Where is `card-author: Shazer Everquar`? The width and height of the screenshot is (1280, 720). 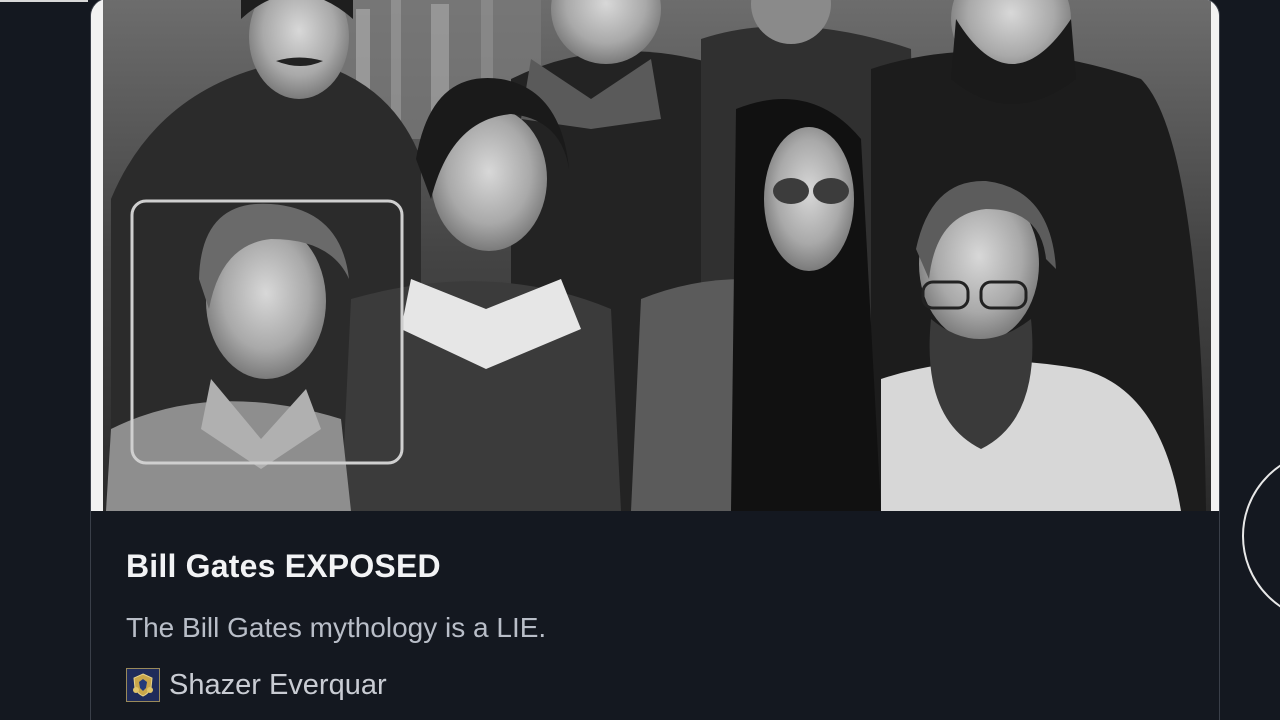
card-author: Shazer Everquar is located at coordinates (256, 685).